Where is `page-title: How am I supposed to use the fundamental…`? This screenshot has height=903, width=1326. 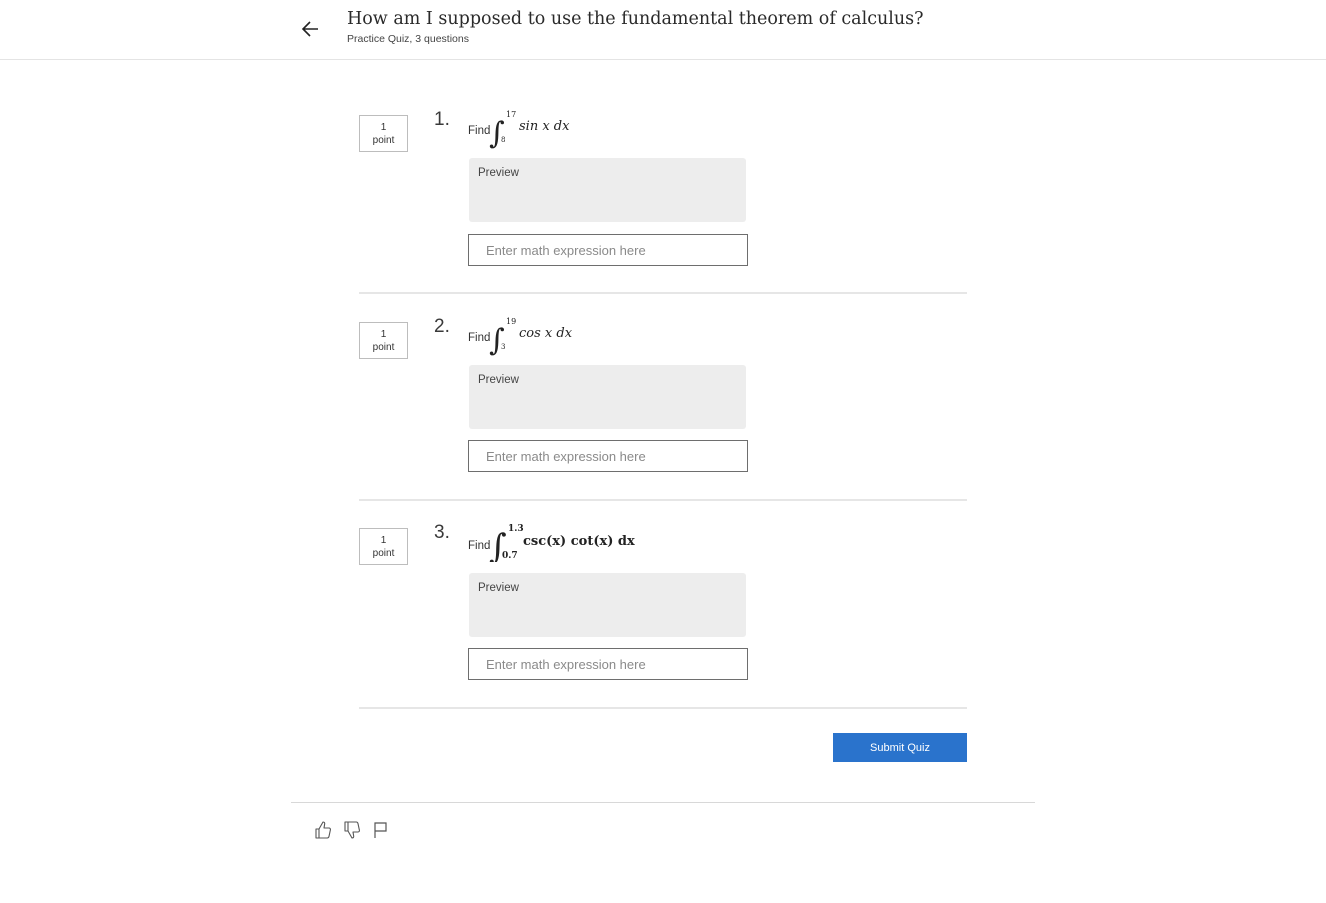
page-title: How am I supposed to use the fundamental… is located at coordinates (635, 19).